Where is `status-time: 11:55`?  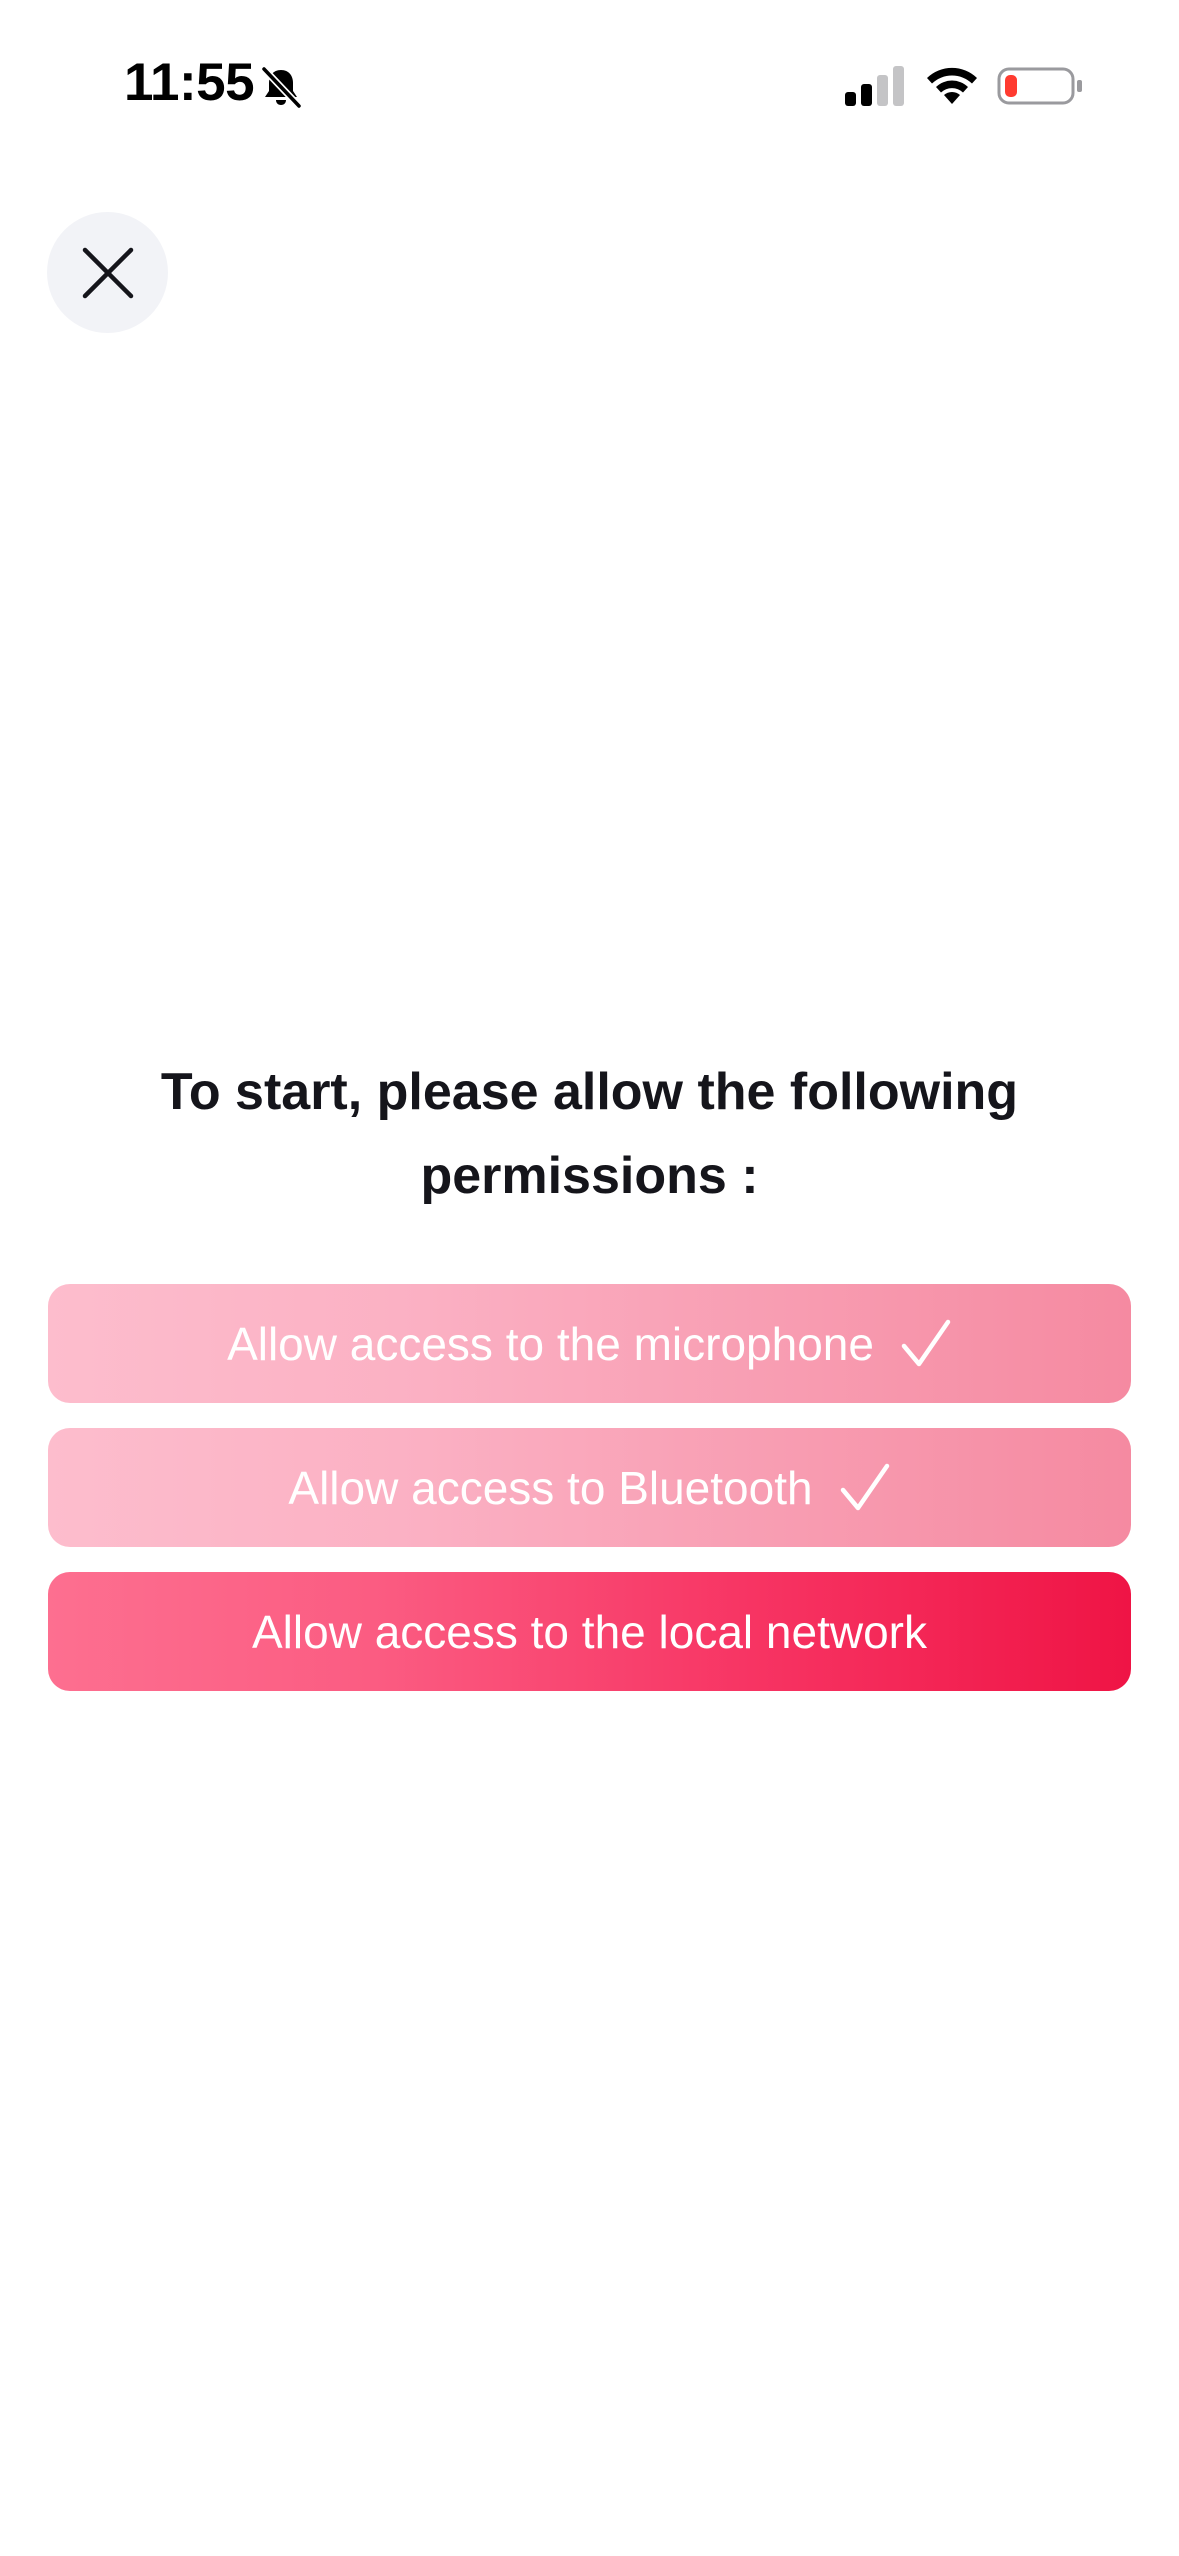 status-time: 11:55 is located at coordinates (189, 82).